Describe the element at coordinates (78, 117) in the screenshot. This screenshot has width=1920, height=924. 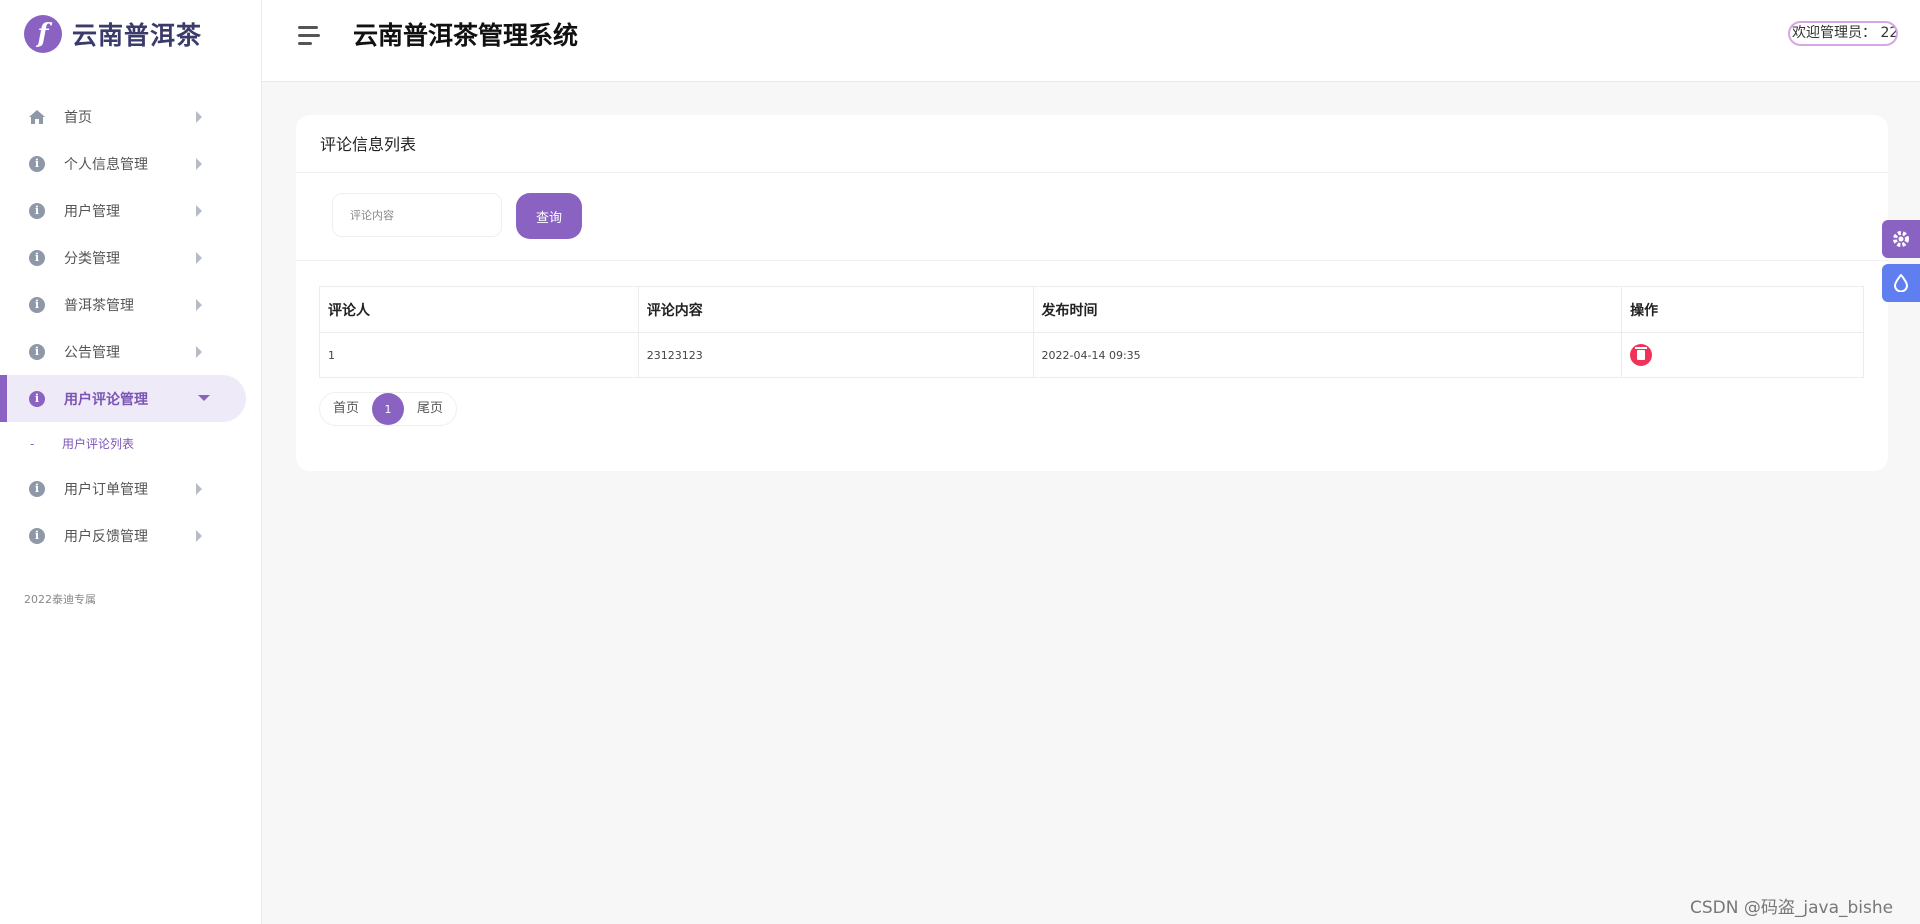
I see `sidebar-item-label: 首页` at that location.